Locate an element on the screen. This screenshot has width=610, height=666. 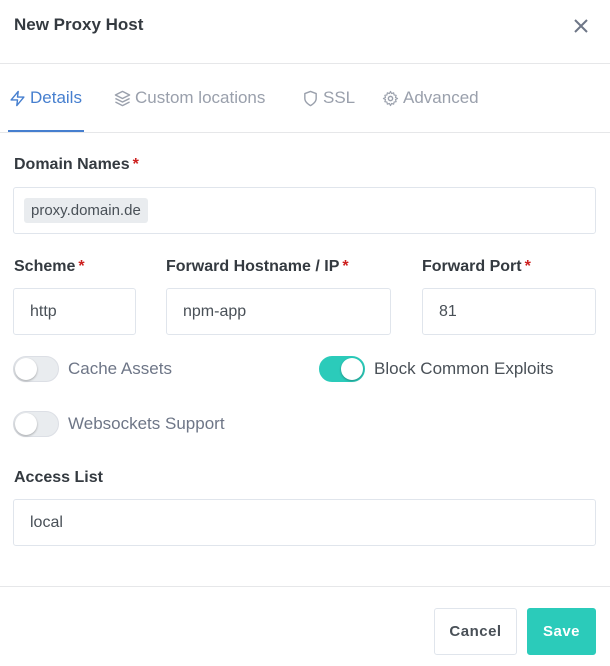
scheme-select: http is located at coordinates (74, 311).